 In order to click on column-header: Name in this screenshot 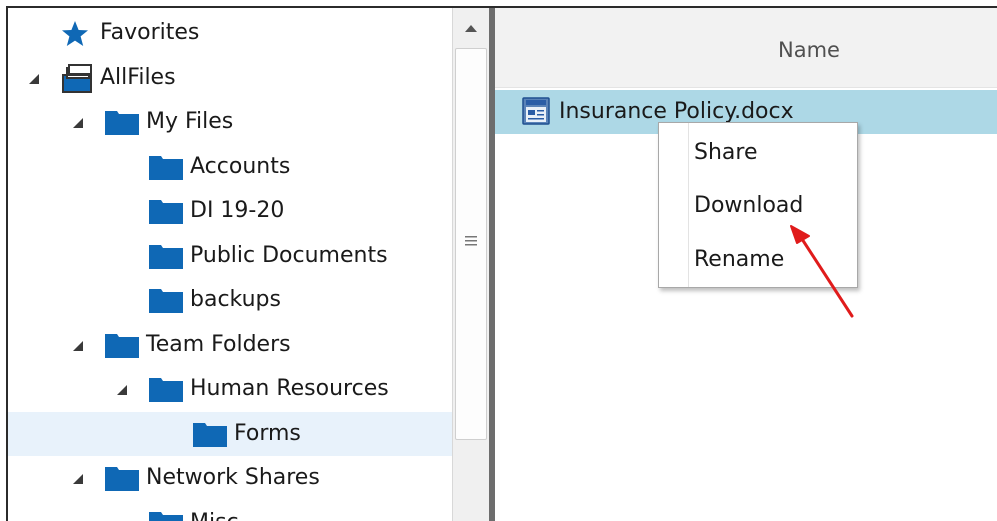, I will do `click(746, 48)`.